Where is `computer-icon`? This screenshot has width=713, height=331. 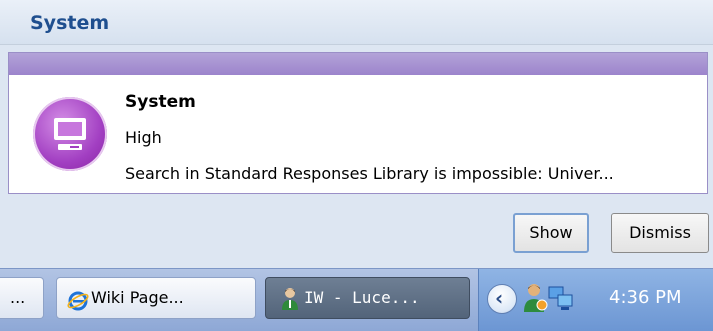 computer-icon is located at coordinates (70, 134).